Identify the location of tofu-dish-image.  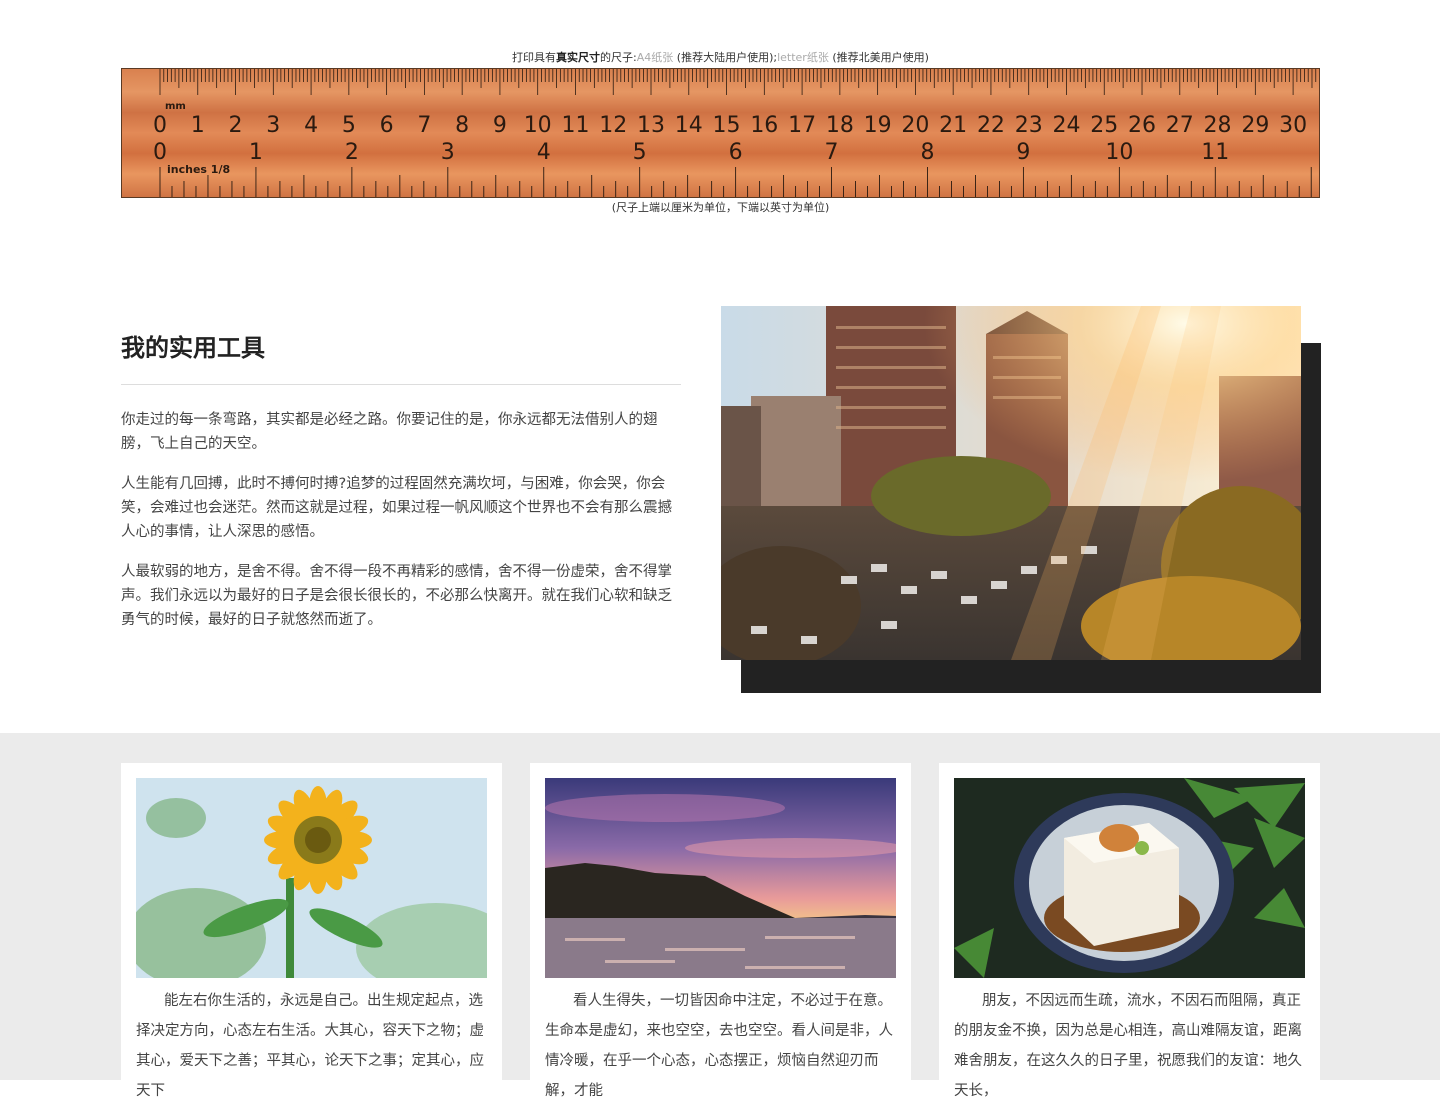
(1129, 878).